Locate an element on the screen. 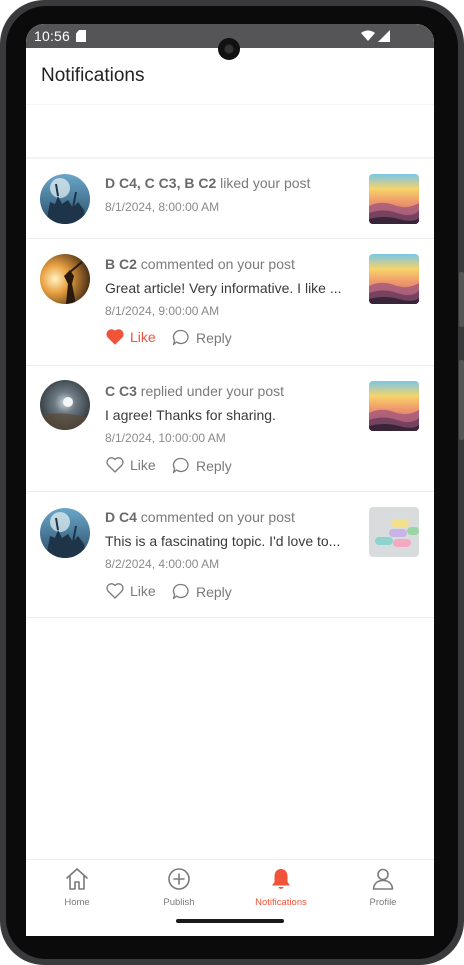 Image resolution: width=464 pixels, height=965 pixels. avatar-image-moon is located at coordinates (65, 405).